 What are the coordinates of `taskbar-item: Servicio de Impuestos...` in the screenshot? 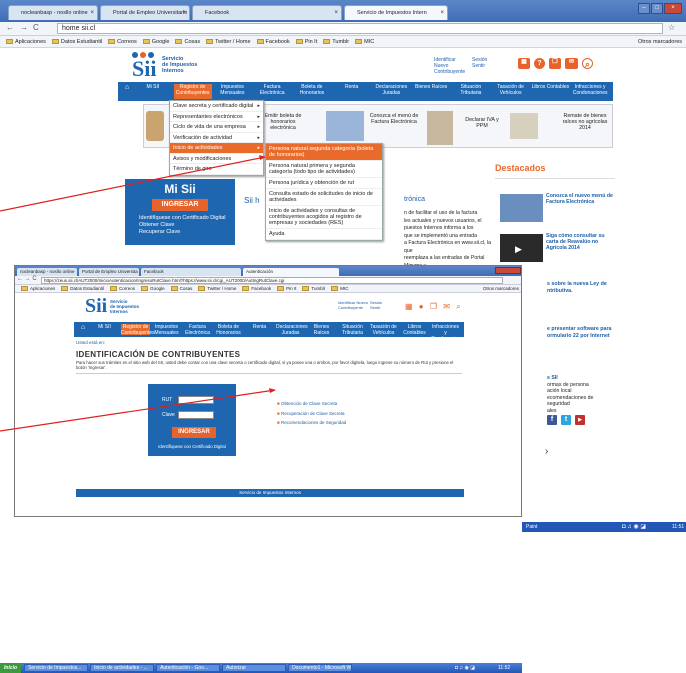 It's located at (56, 668).